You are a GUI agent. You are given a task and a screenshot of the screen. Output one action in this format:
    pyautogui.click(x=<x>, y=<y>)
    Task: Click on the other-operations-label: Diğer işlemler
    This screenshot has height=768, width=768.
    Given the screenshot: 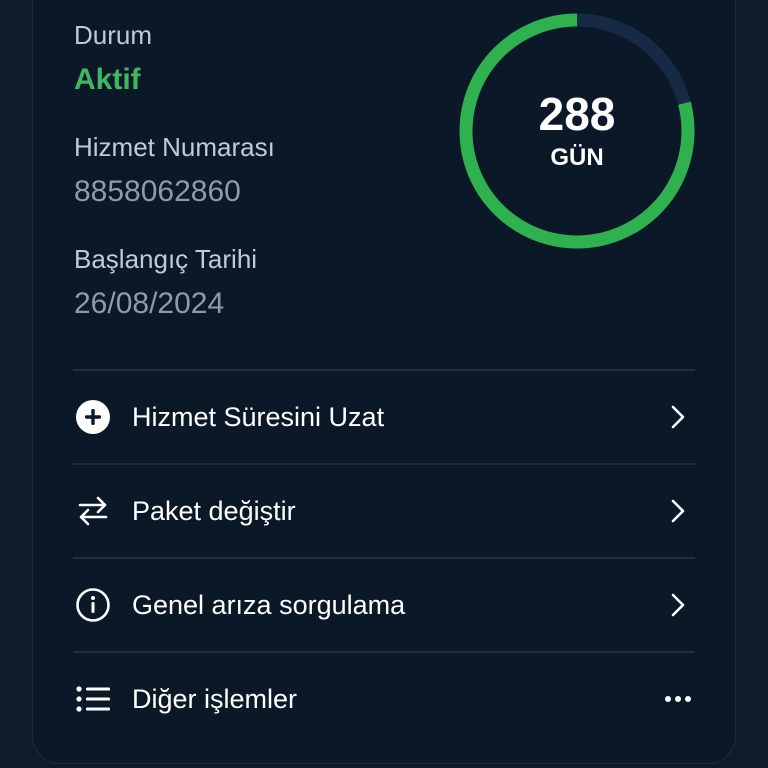 What is the action you would take?
    pyautogui.click(x=215, y=698)
    